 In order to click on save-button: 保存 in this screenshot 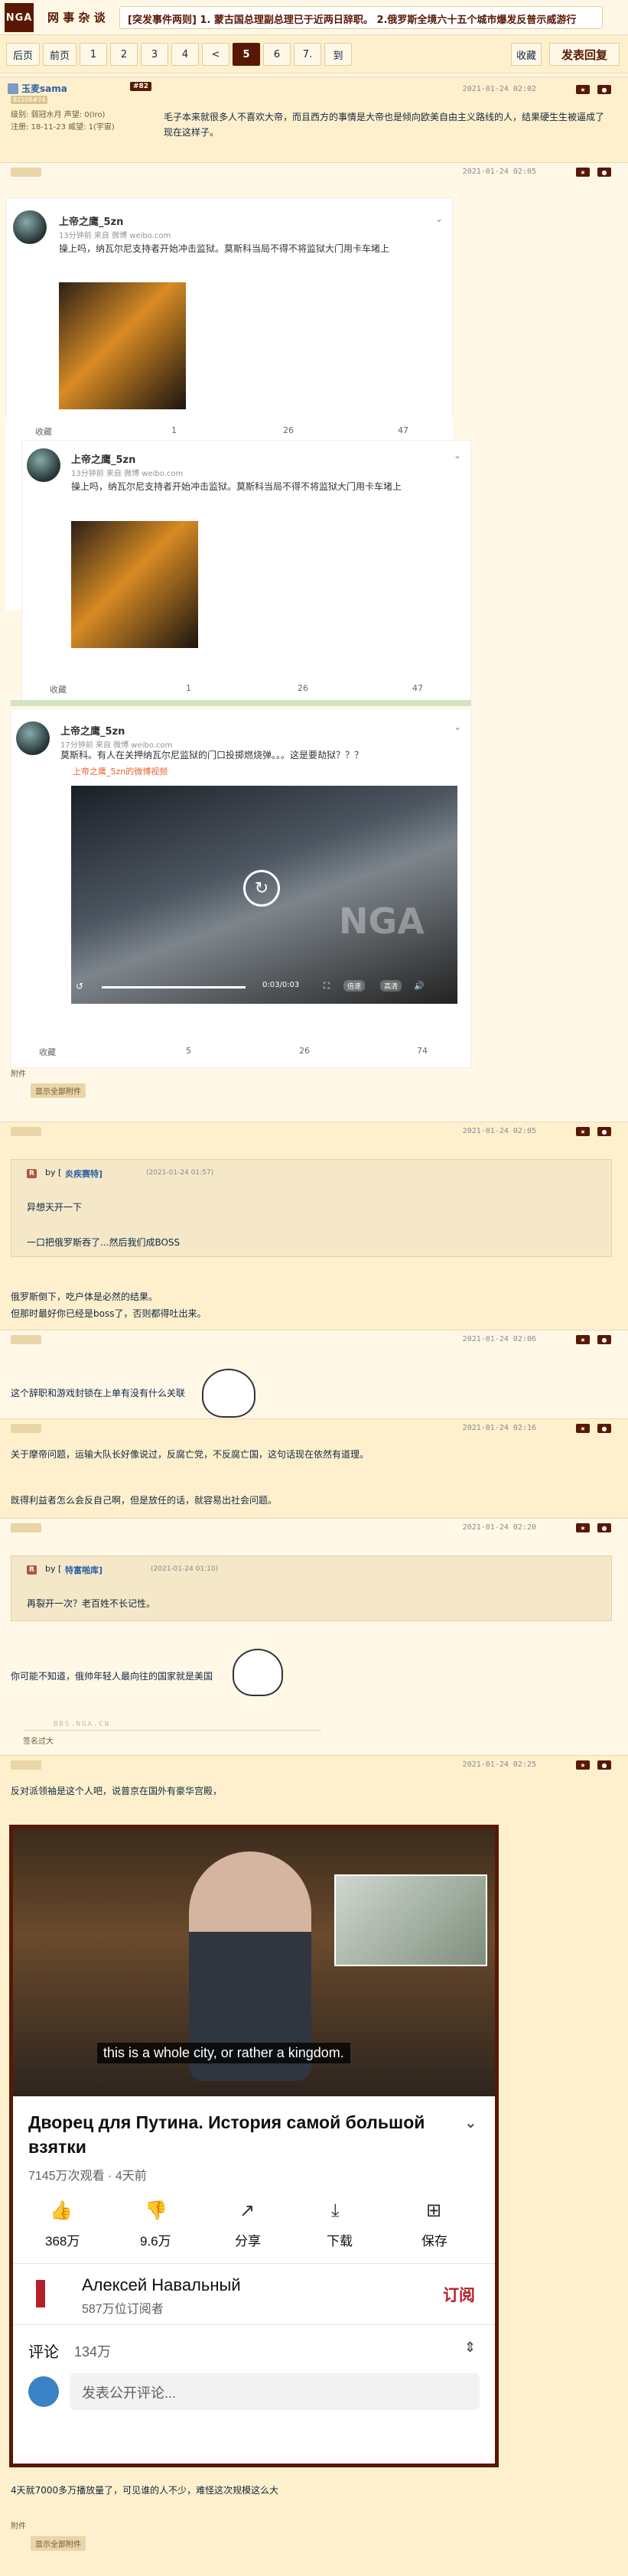, I will do `click(434, 2240)`.